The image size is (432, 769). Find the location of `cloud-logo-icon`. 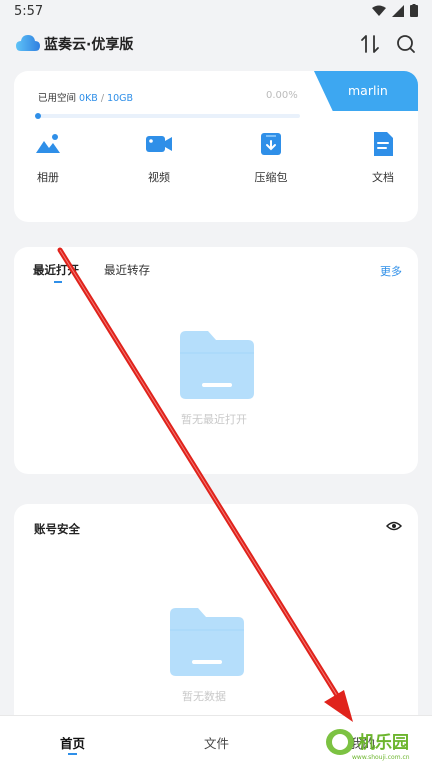

cloud-logo-icon is located at coordinates (28, 43).